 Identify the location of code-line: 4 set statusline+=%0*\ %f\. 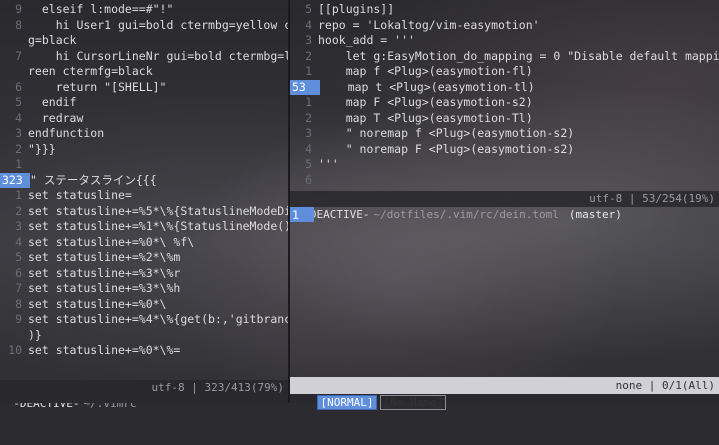
(144, 243).